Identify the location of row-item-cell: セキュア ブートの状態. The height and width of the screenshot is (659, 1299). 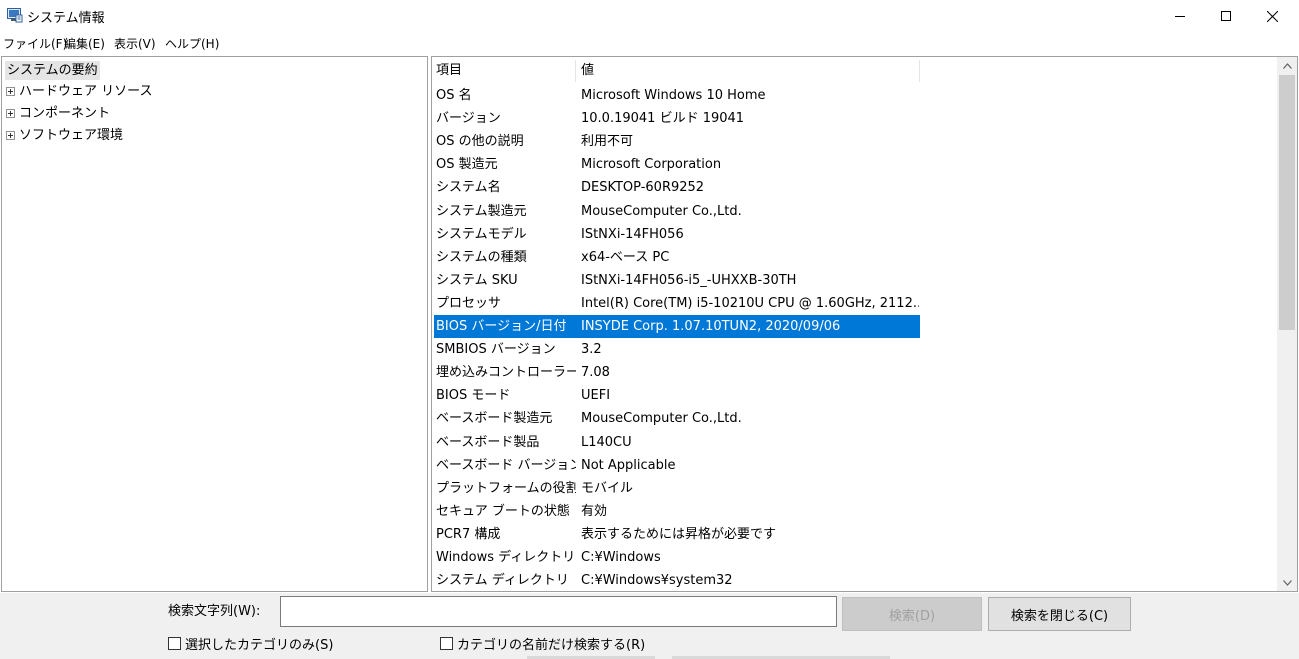
(503, 511).